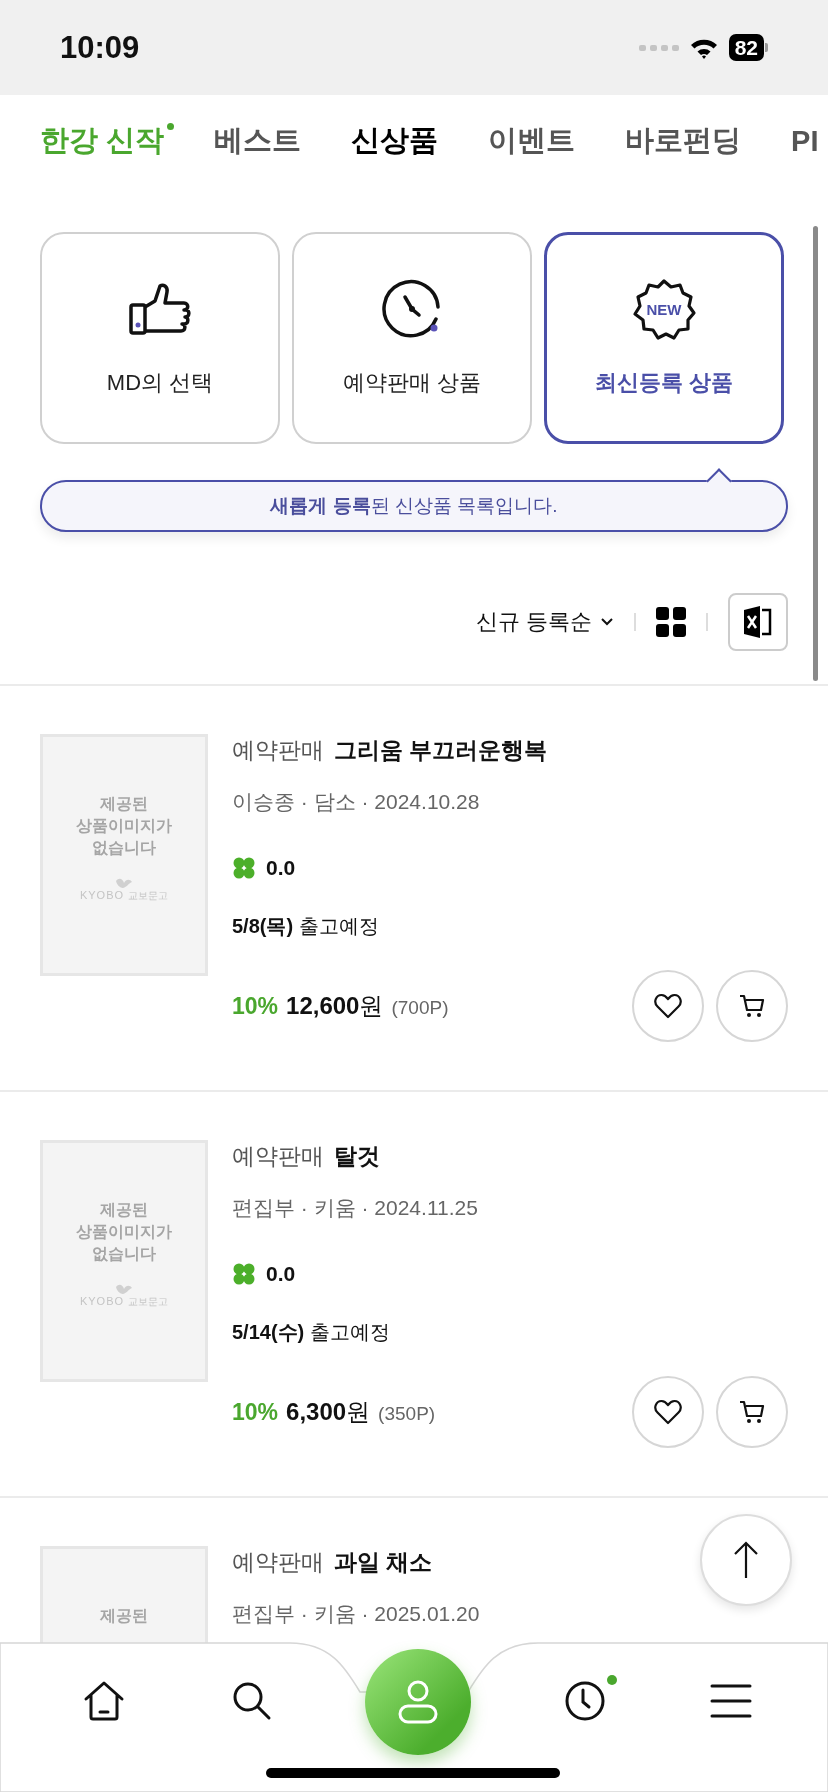  I want to click on excel-download-button, so click(758, 622).